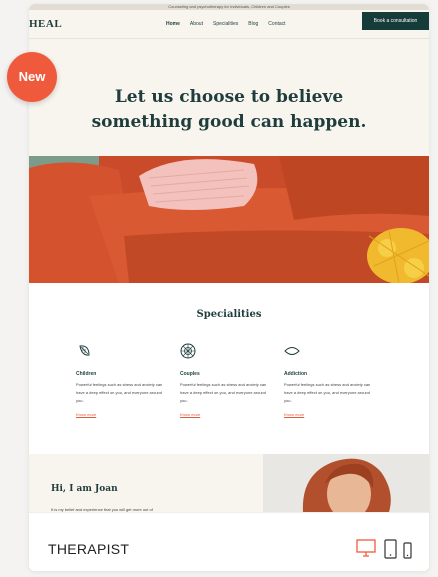  What do you see at coordinates (229, 541) in the screenshot?
I see `card-footer: THERAPIST` at bounding box center [229, 541].